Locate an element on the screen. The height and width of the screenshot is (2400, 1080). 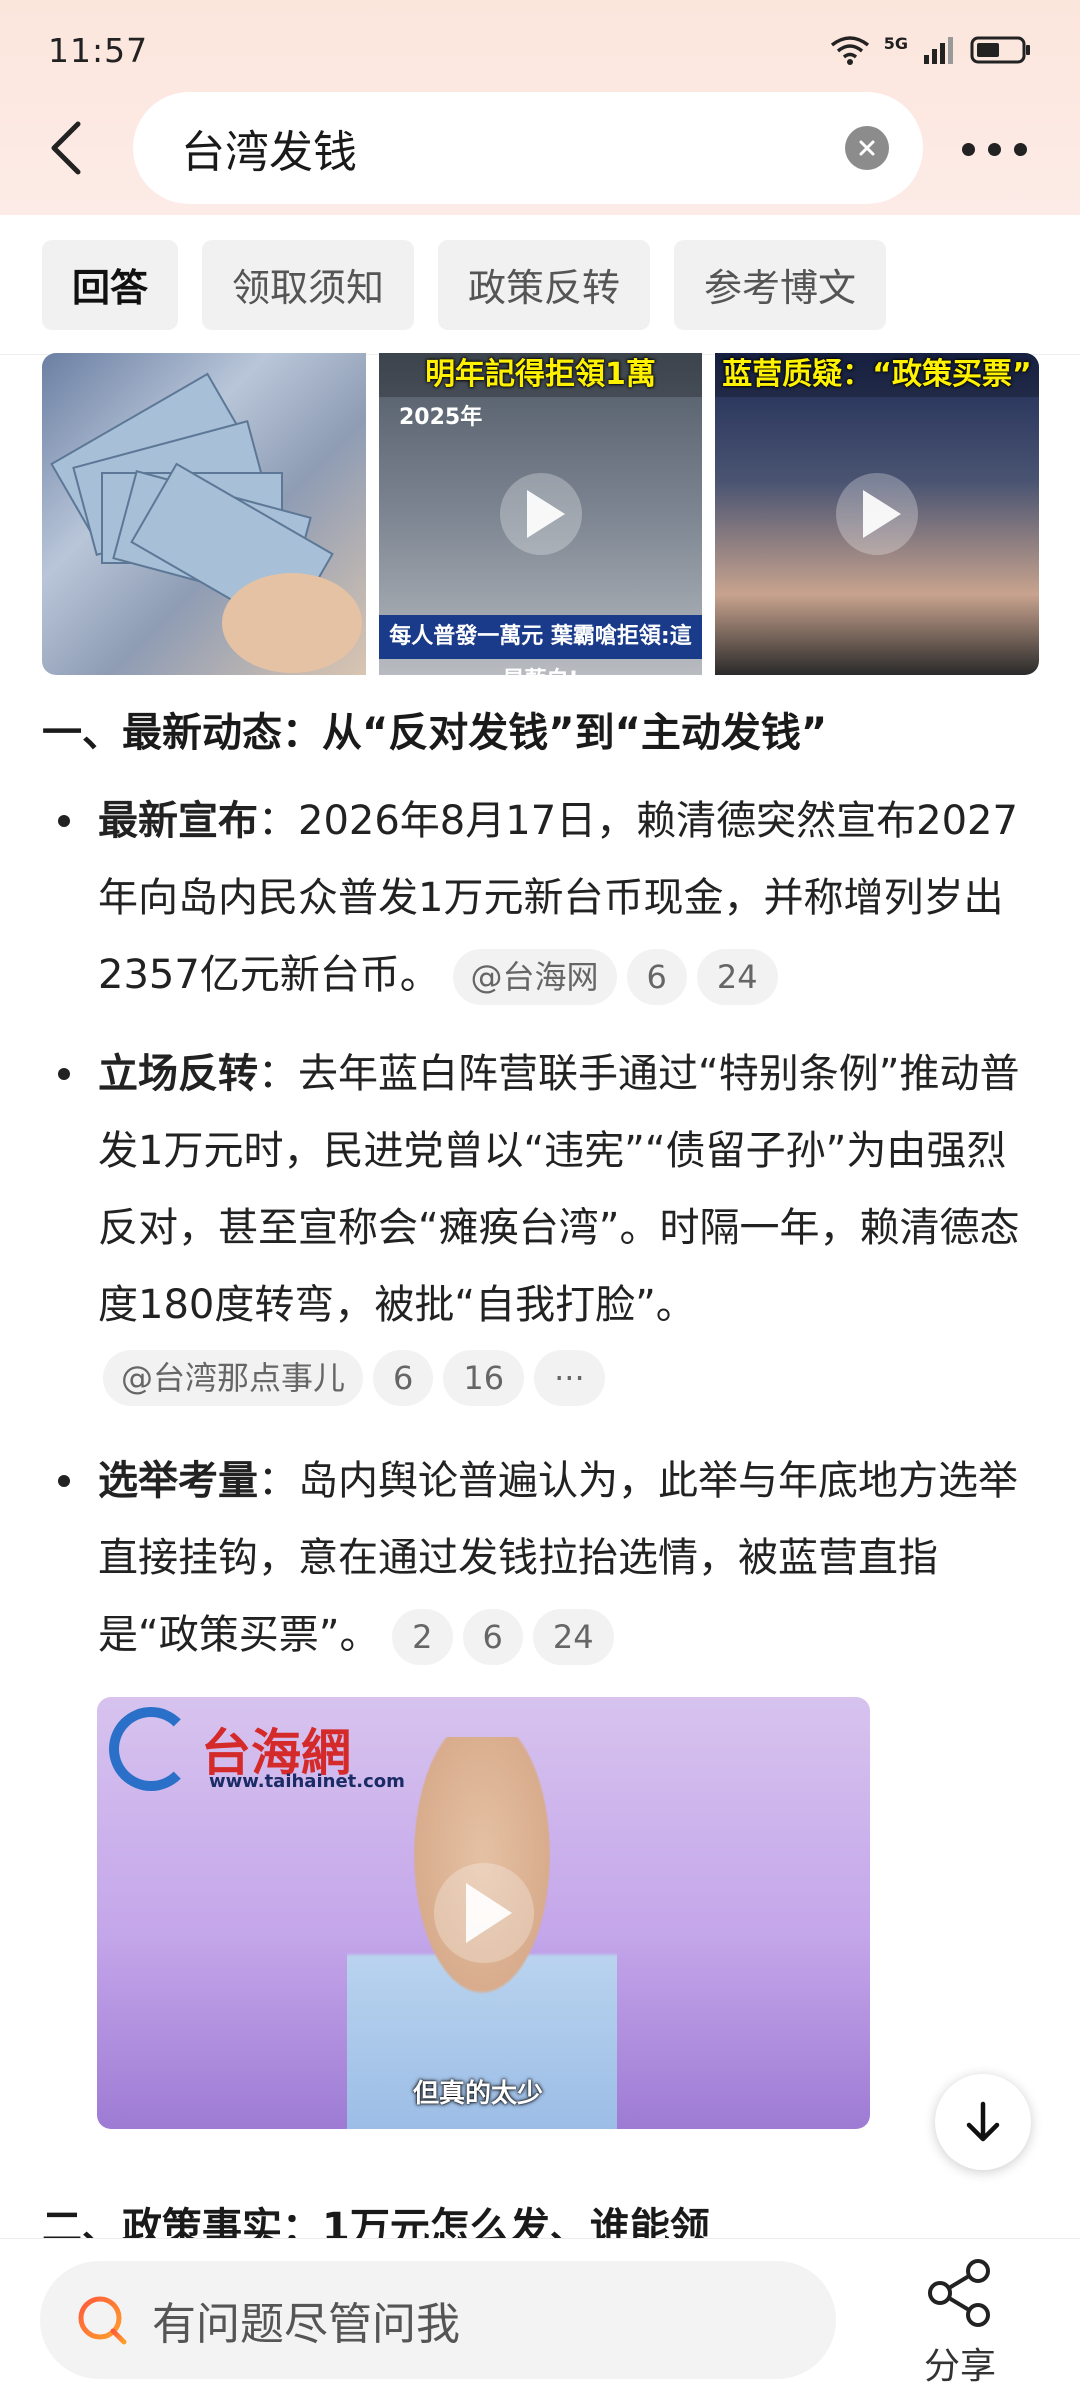
ask-input: 有问题尽管问我 is located at coordinates (438, 2320).